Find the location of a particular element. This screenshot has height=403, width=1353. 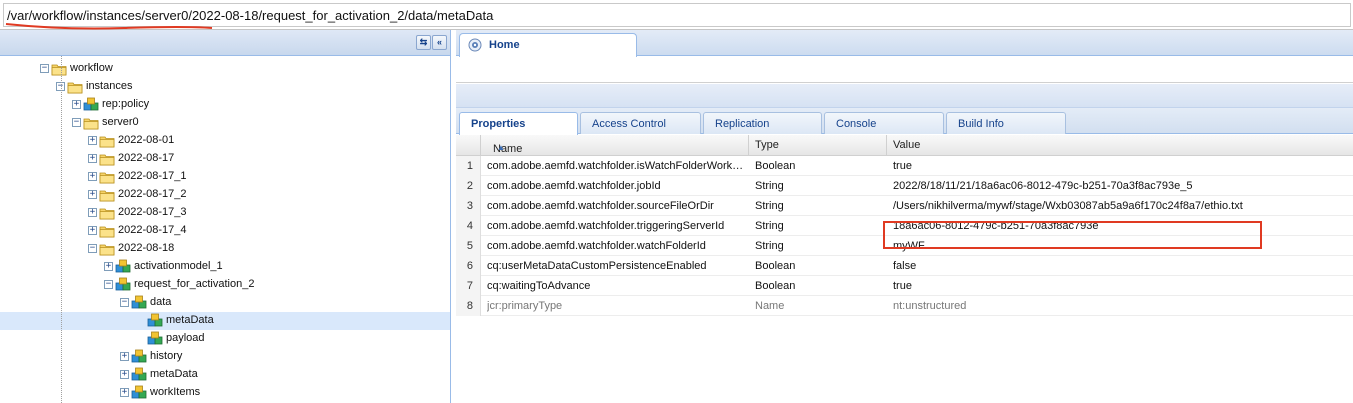

tree-node: +2022-08-17_2 is located at coordinates (225, 195).